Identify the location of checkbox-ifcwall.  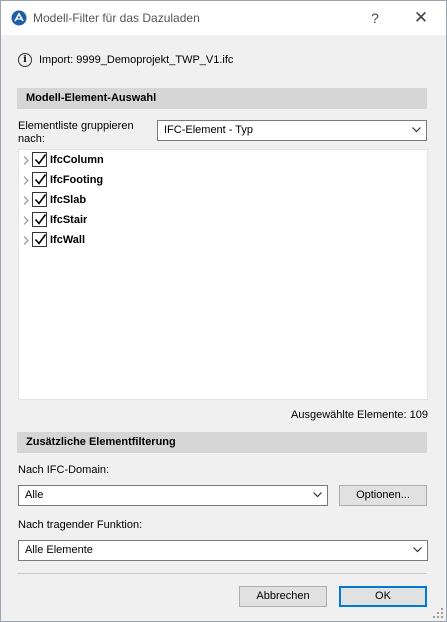
(39, 239).